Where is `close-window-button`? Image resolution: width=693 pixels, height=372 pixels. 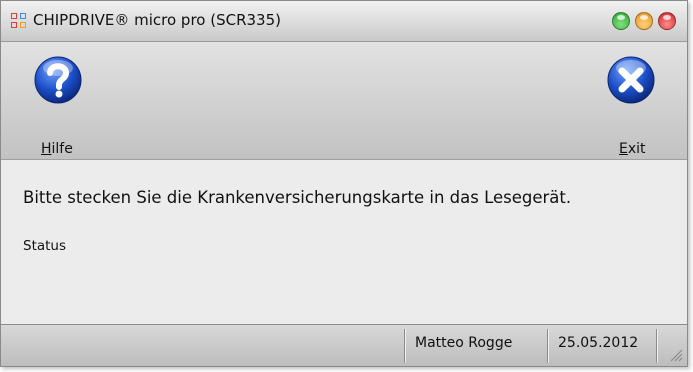
close-window-button is located at coordinates (667, 21).